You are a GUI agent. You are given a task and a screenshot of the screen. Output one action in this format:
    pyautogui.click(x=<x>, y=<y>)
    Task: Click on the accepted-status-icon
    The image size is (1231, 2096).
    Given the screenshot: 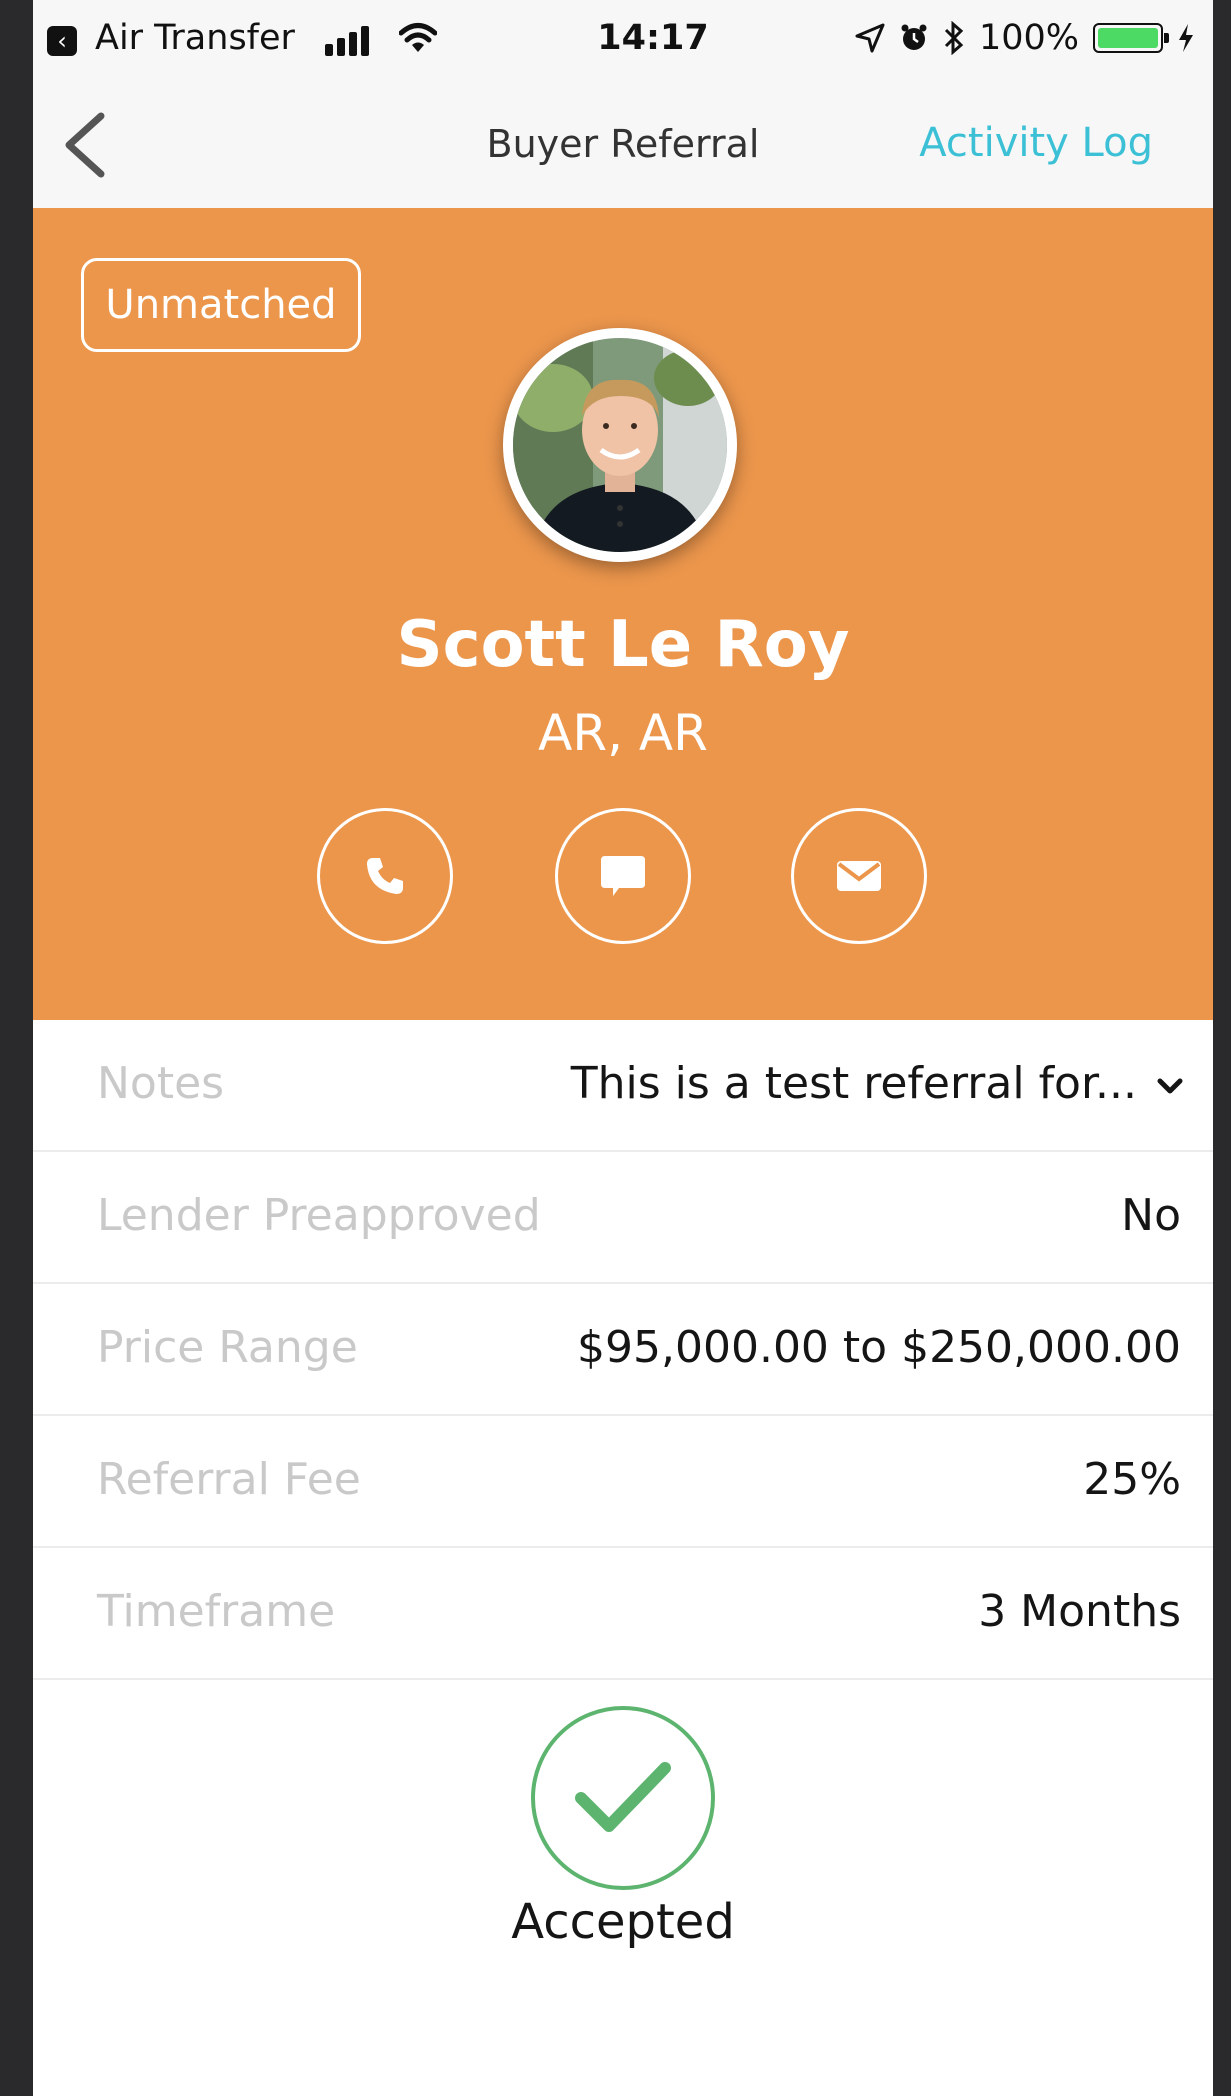 What is the action you would take?
    pyautogui.click(x=623, y=1798)
    